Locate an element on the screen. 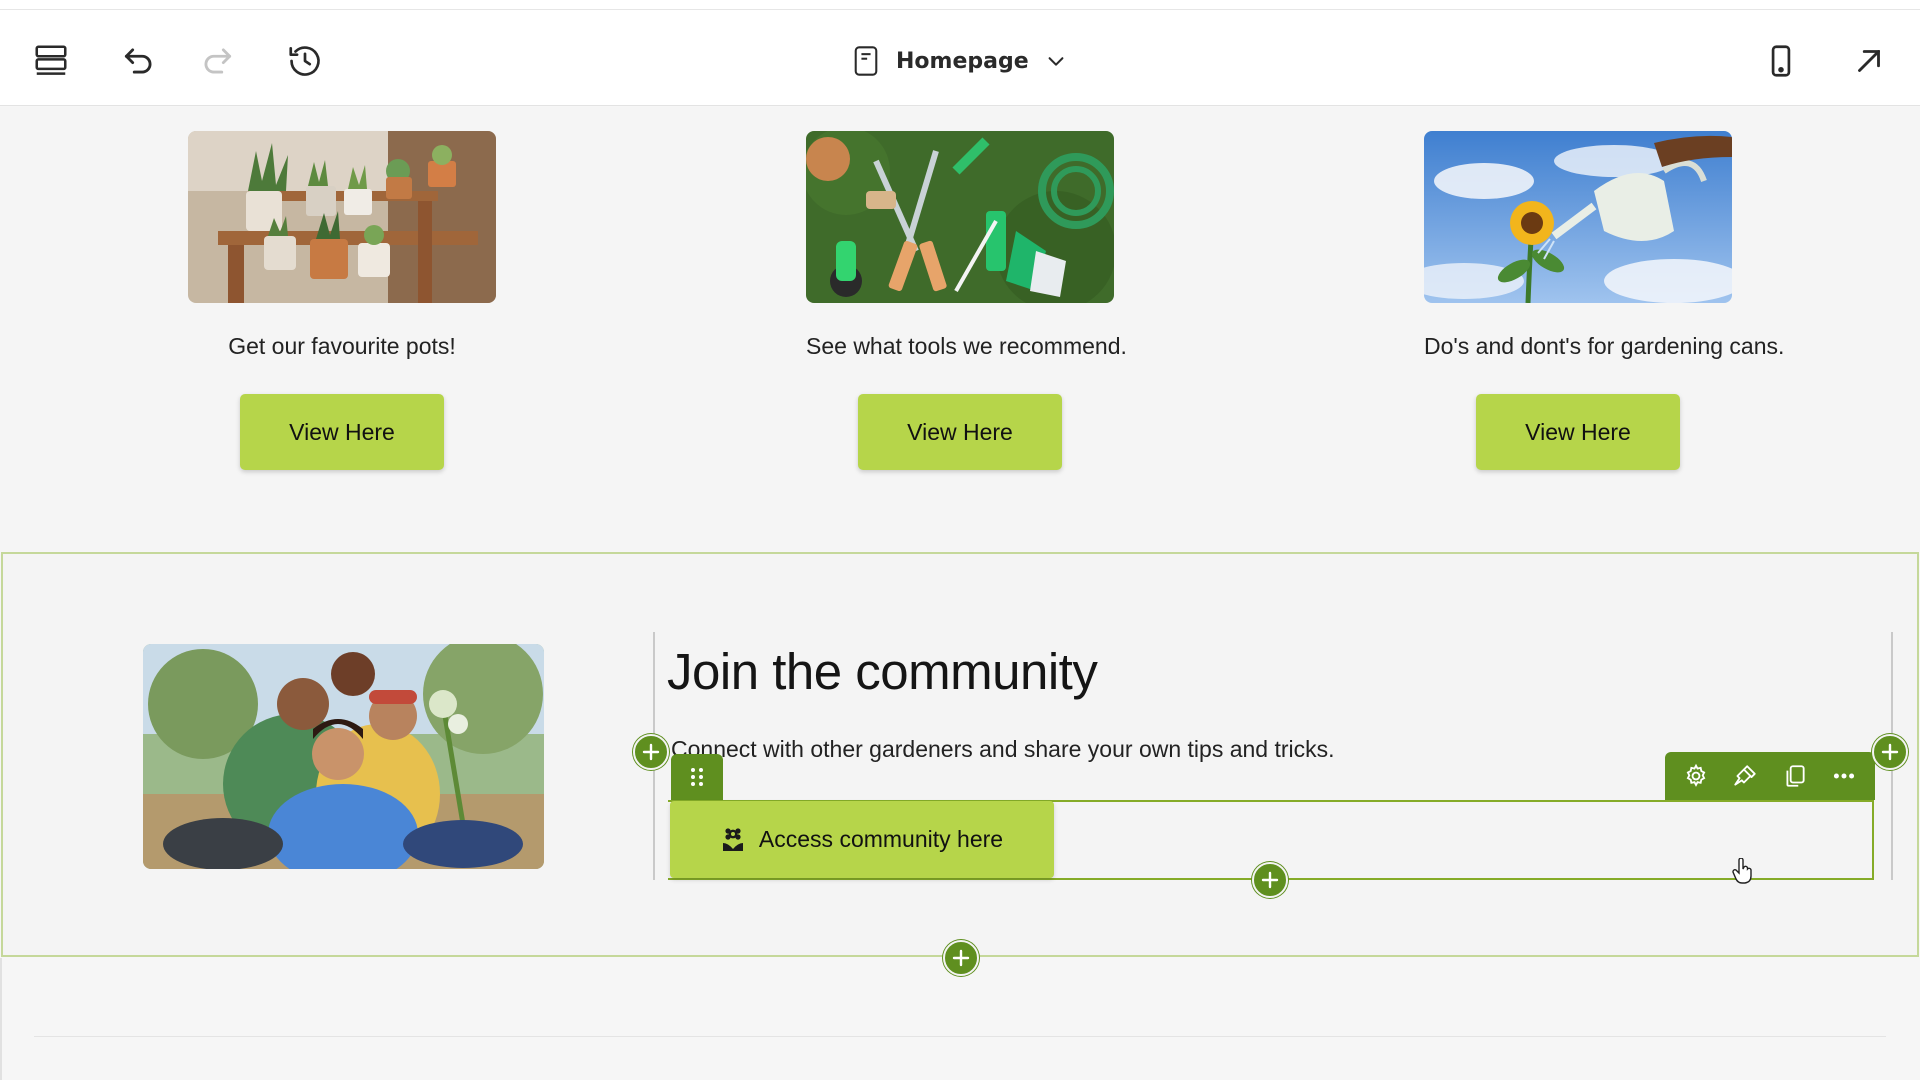 The height and width of the screenshot is (1080, 1920). garden-tools-photo is located at coordinates (960, 217).